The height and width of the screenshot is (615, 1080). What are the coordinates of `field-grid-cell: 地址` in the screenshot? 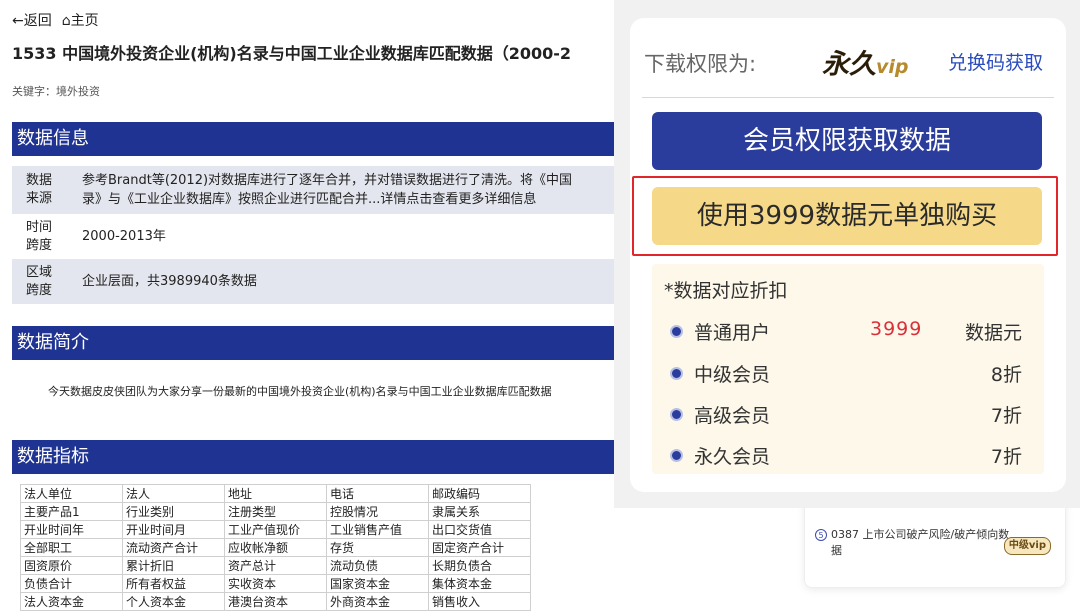 It's located at (275, 493).